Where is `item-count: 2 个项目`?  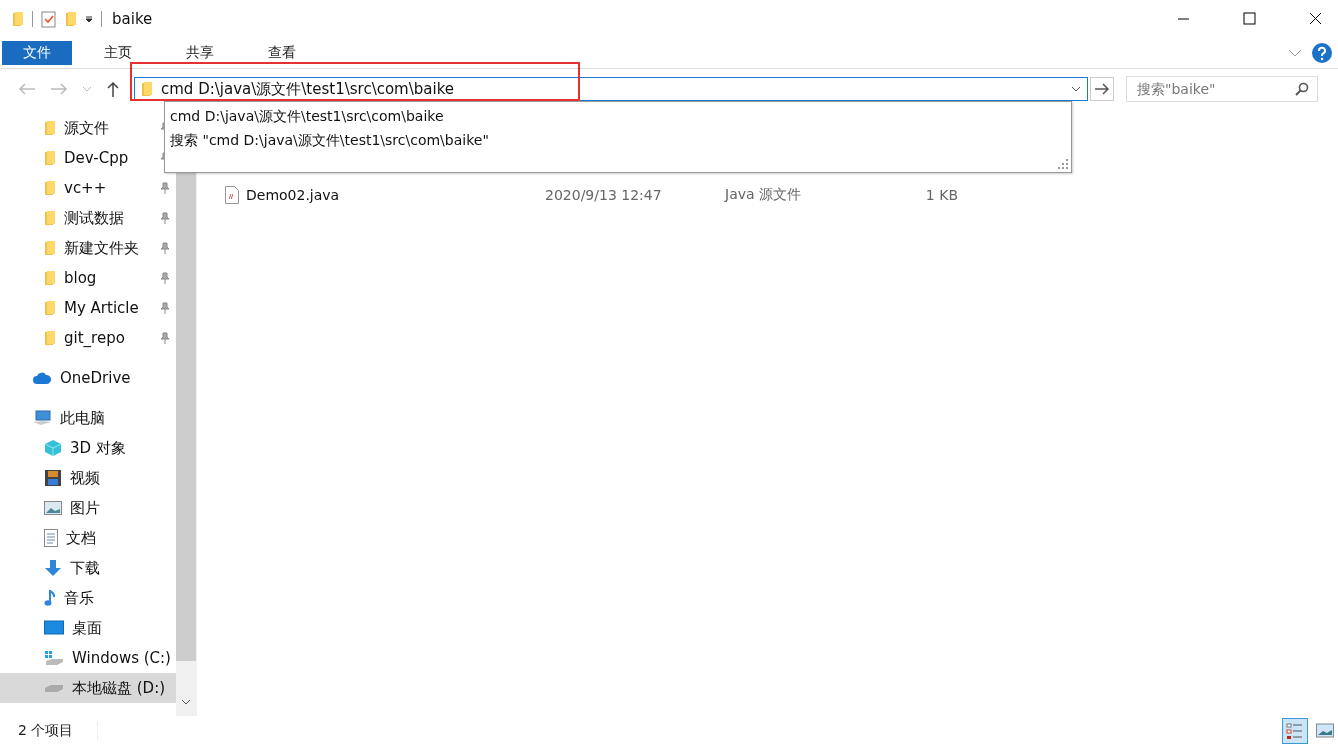
item-count: 2 个项目 is located at coordinates (46, 730).